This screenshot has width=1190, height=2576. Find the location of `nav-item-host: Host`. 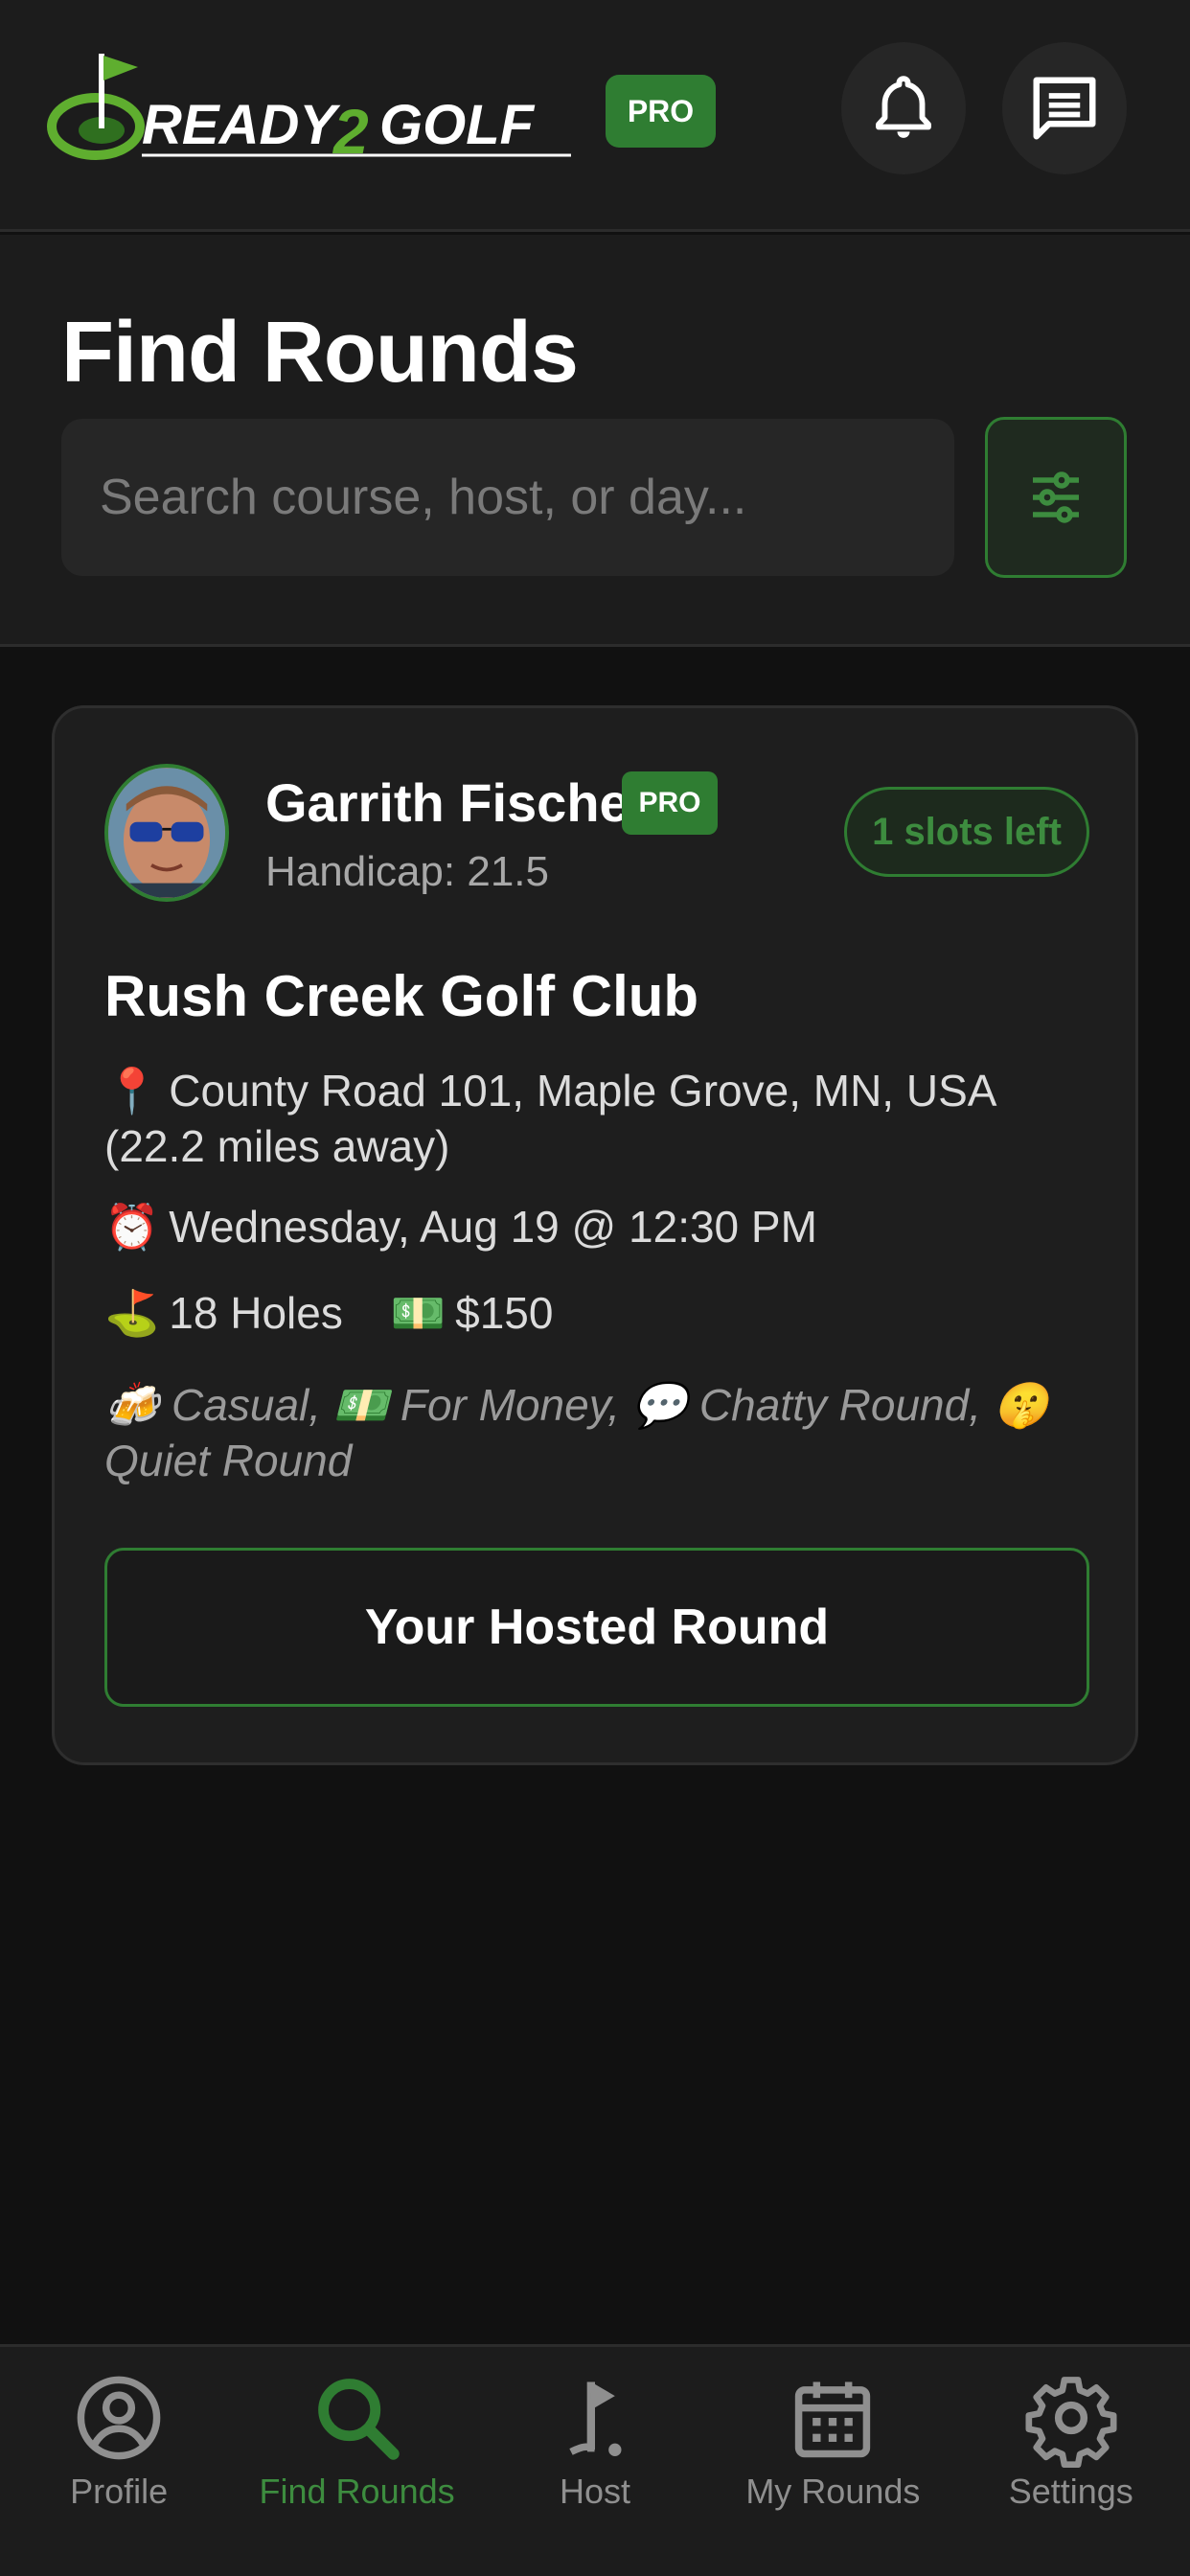

nav-item-host: Host is located at coordinates (595, 2440).